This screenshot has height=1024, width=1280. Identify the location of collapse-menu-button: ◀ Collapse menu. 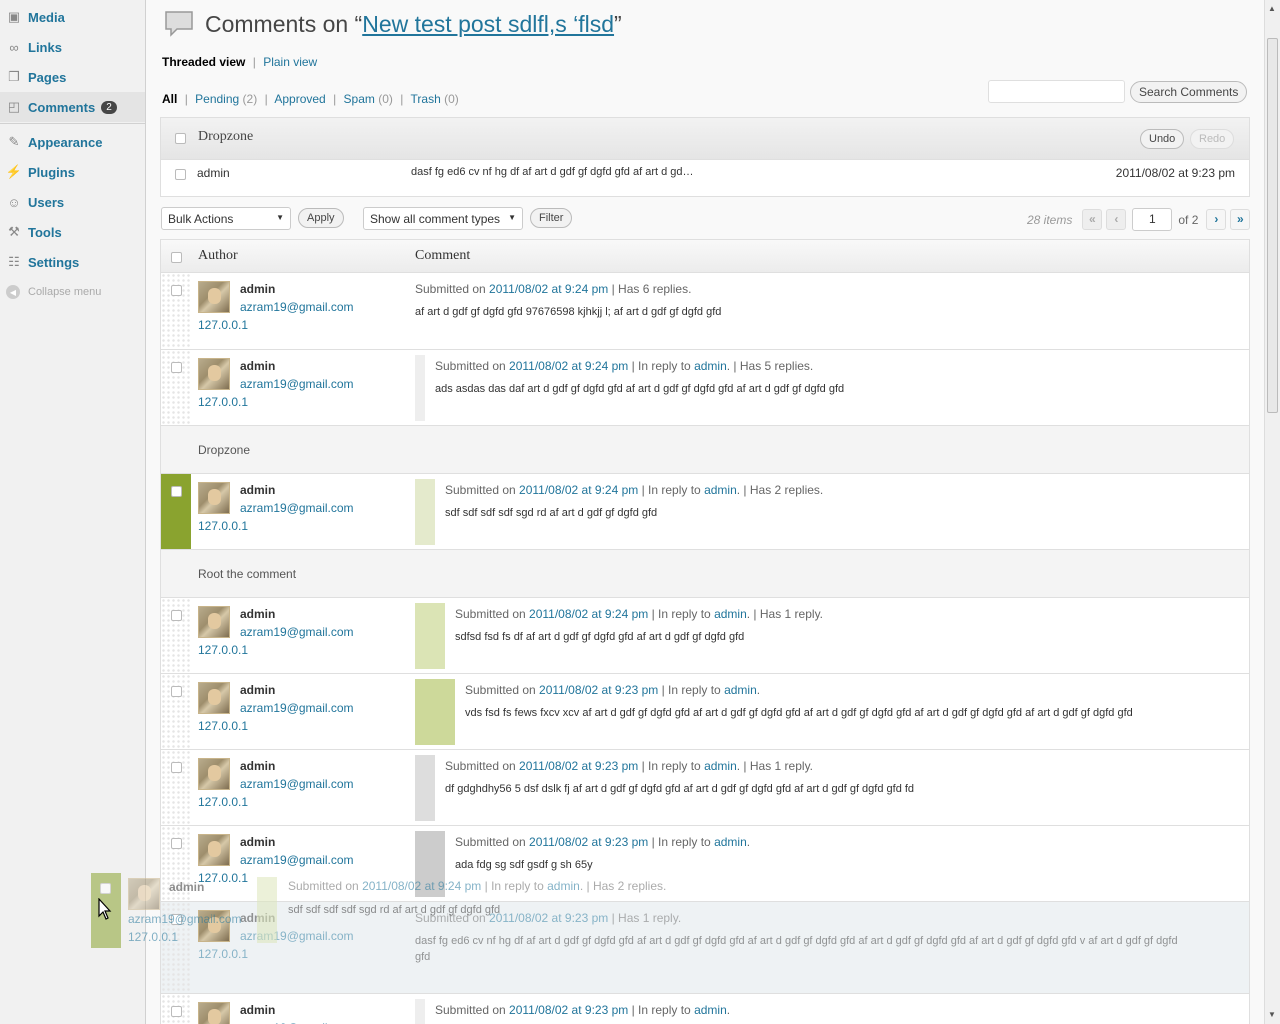
(72, 292).